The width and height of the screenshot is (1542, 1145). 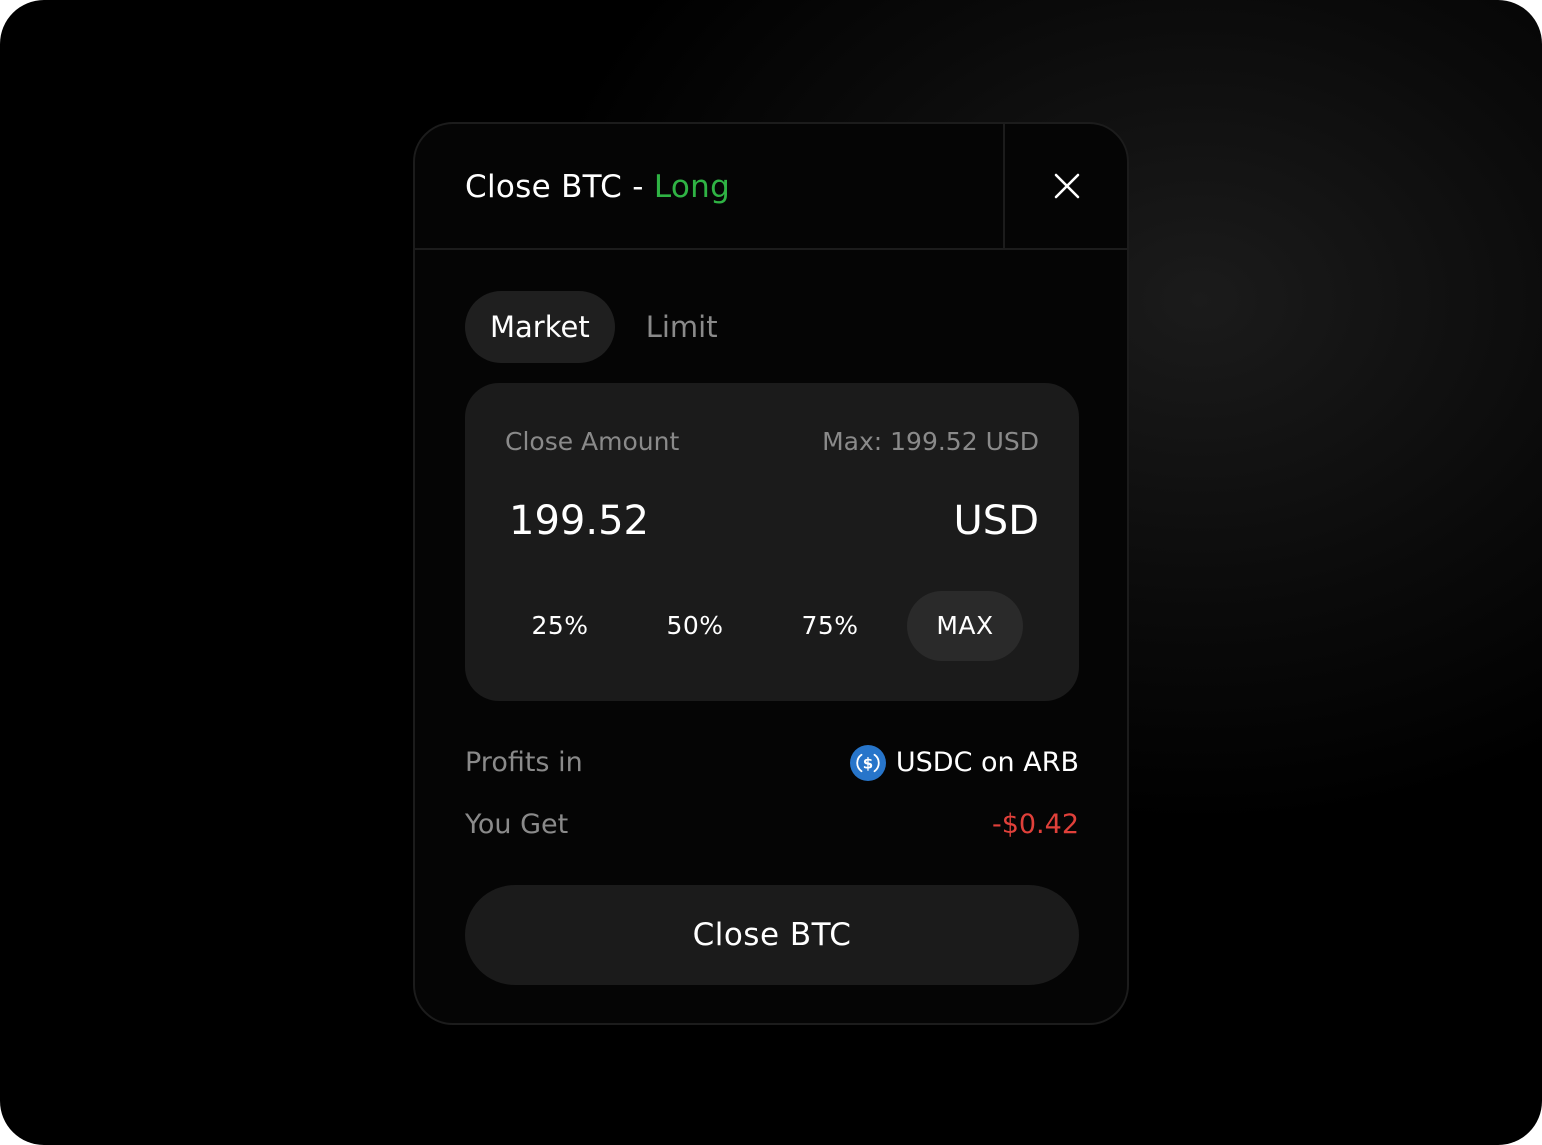 What do you see at coordinates (772, 825) in the screenshot?
I see `you-get-row: You Get -$0.42` at bounding box center [772, 825].